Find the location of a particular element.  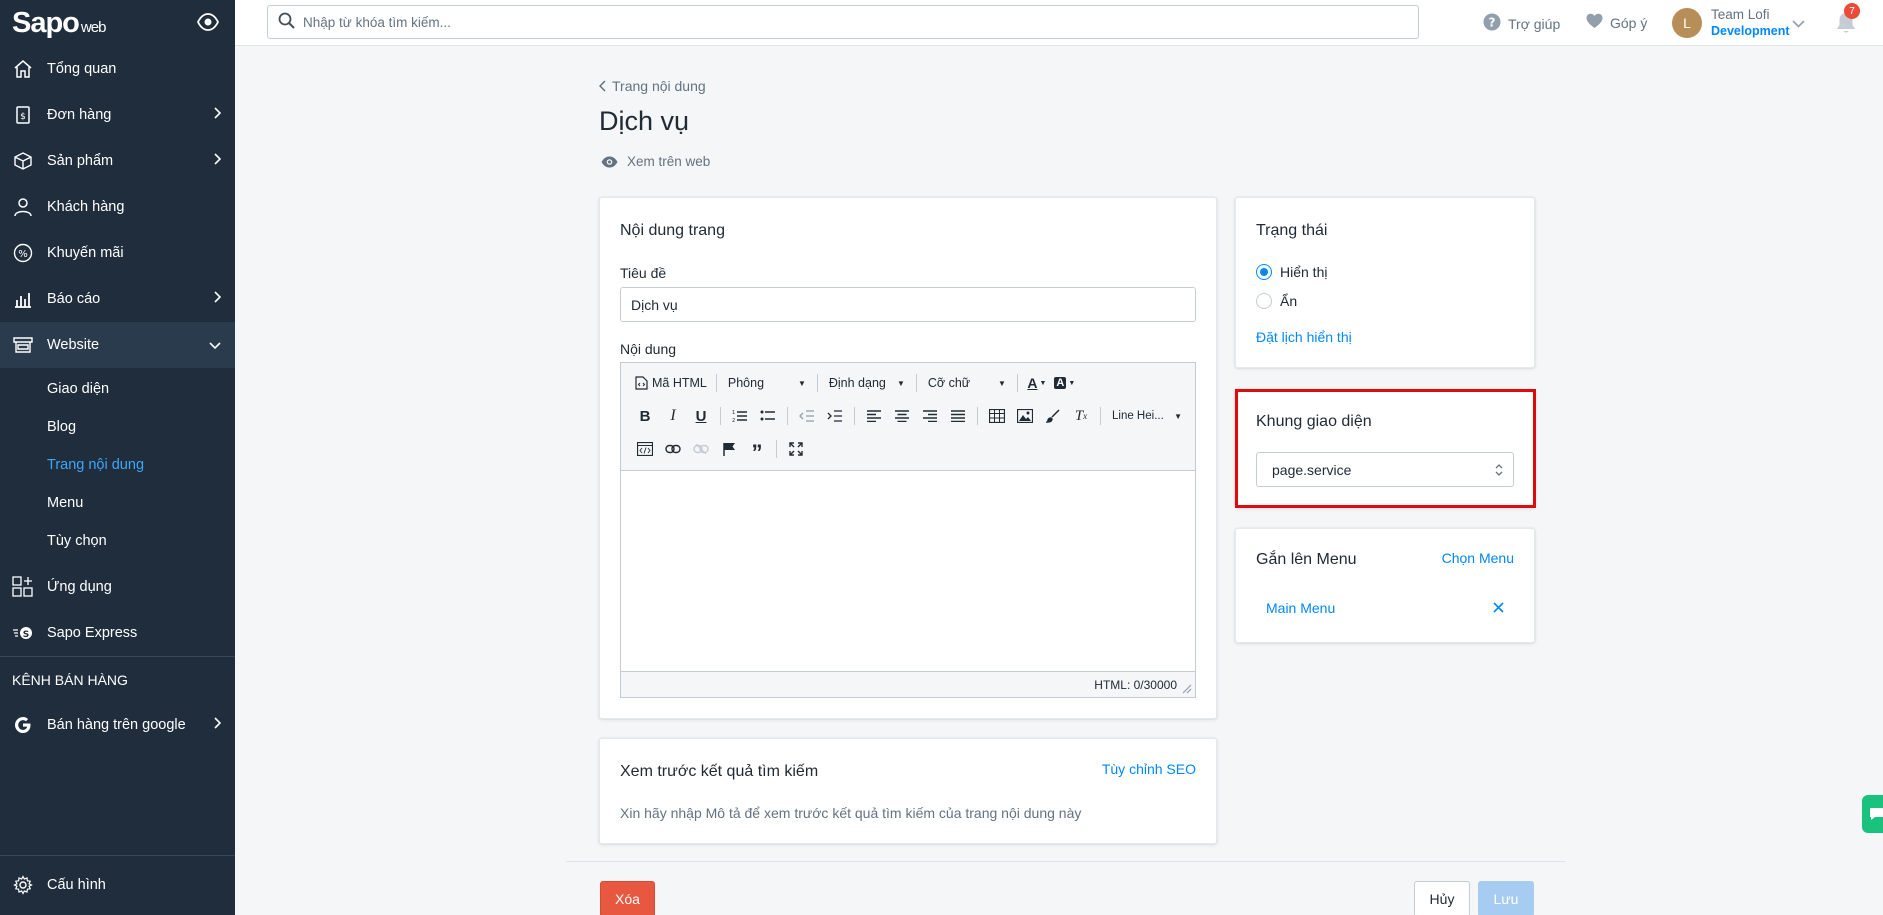

breadcrumb: Trang nội dung is located at coordinates (652, 86).